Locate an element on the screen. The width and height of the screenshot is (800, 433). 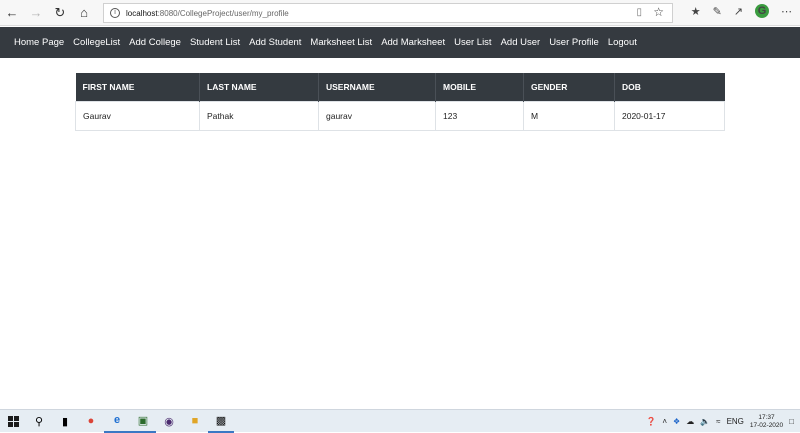
url-path: :8080/CollegeProject/user/my_profile is located at coordinates (223, 13).